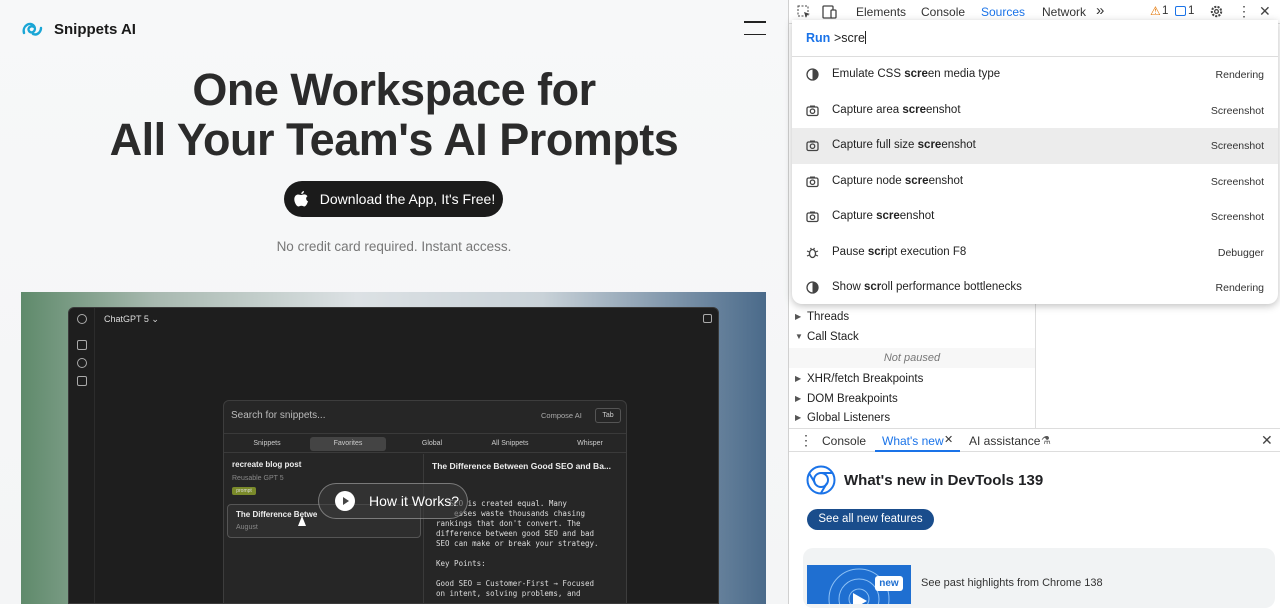  Describe the element at coordinates (812, 74) in the screenshot. I see `rendering-icon` at that location.